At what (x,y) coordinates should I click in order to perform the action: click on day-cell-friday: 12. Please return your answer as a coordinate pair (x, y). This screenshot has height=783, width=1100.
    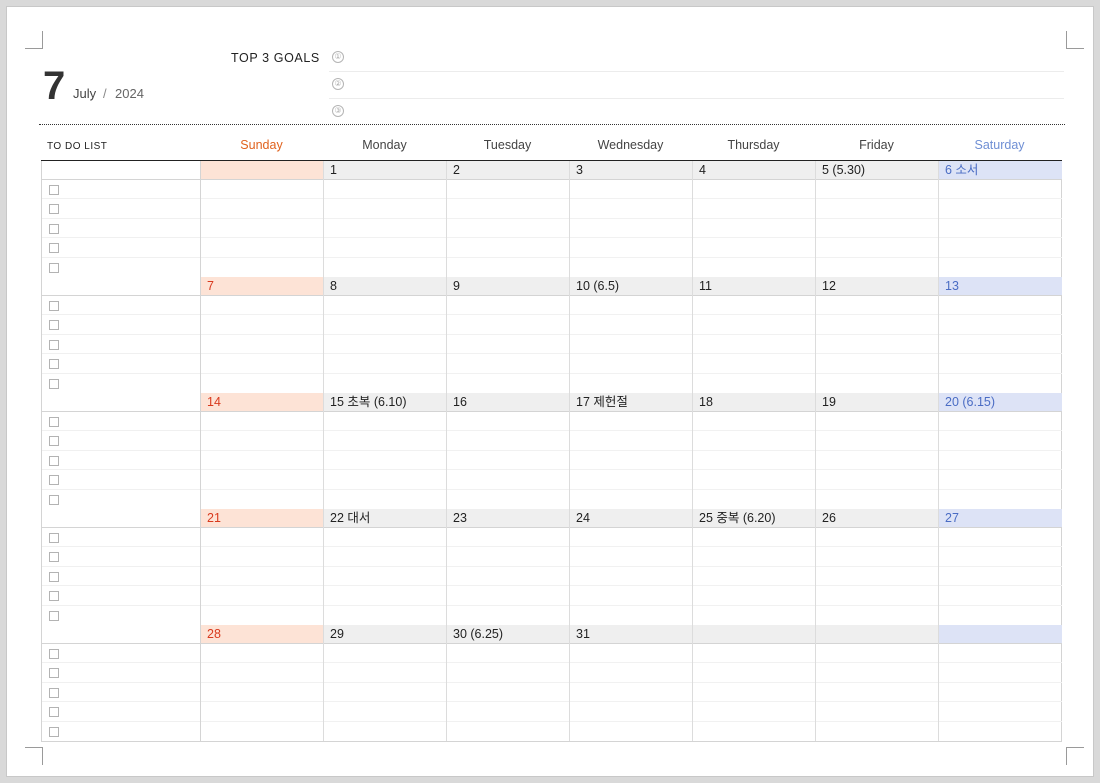
    Looking at the image, I should click on (877, 335).